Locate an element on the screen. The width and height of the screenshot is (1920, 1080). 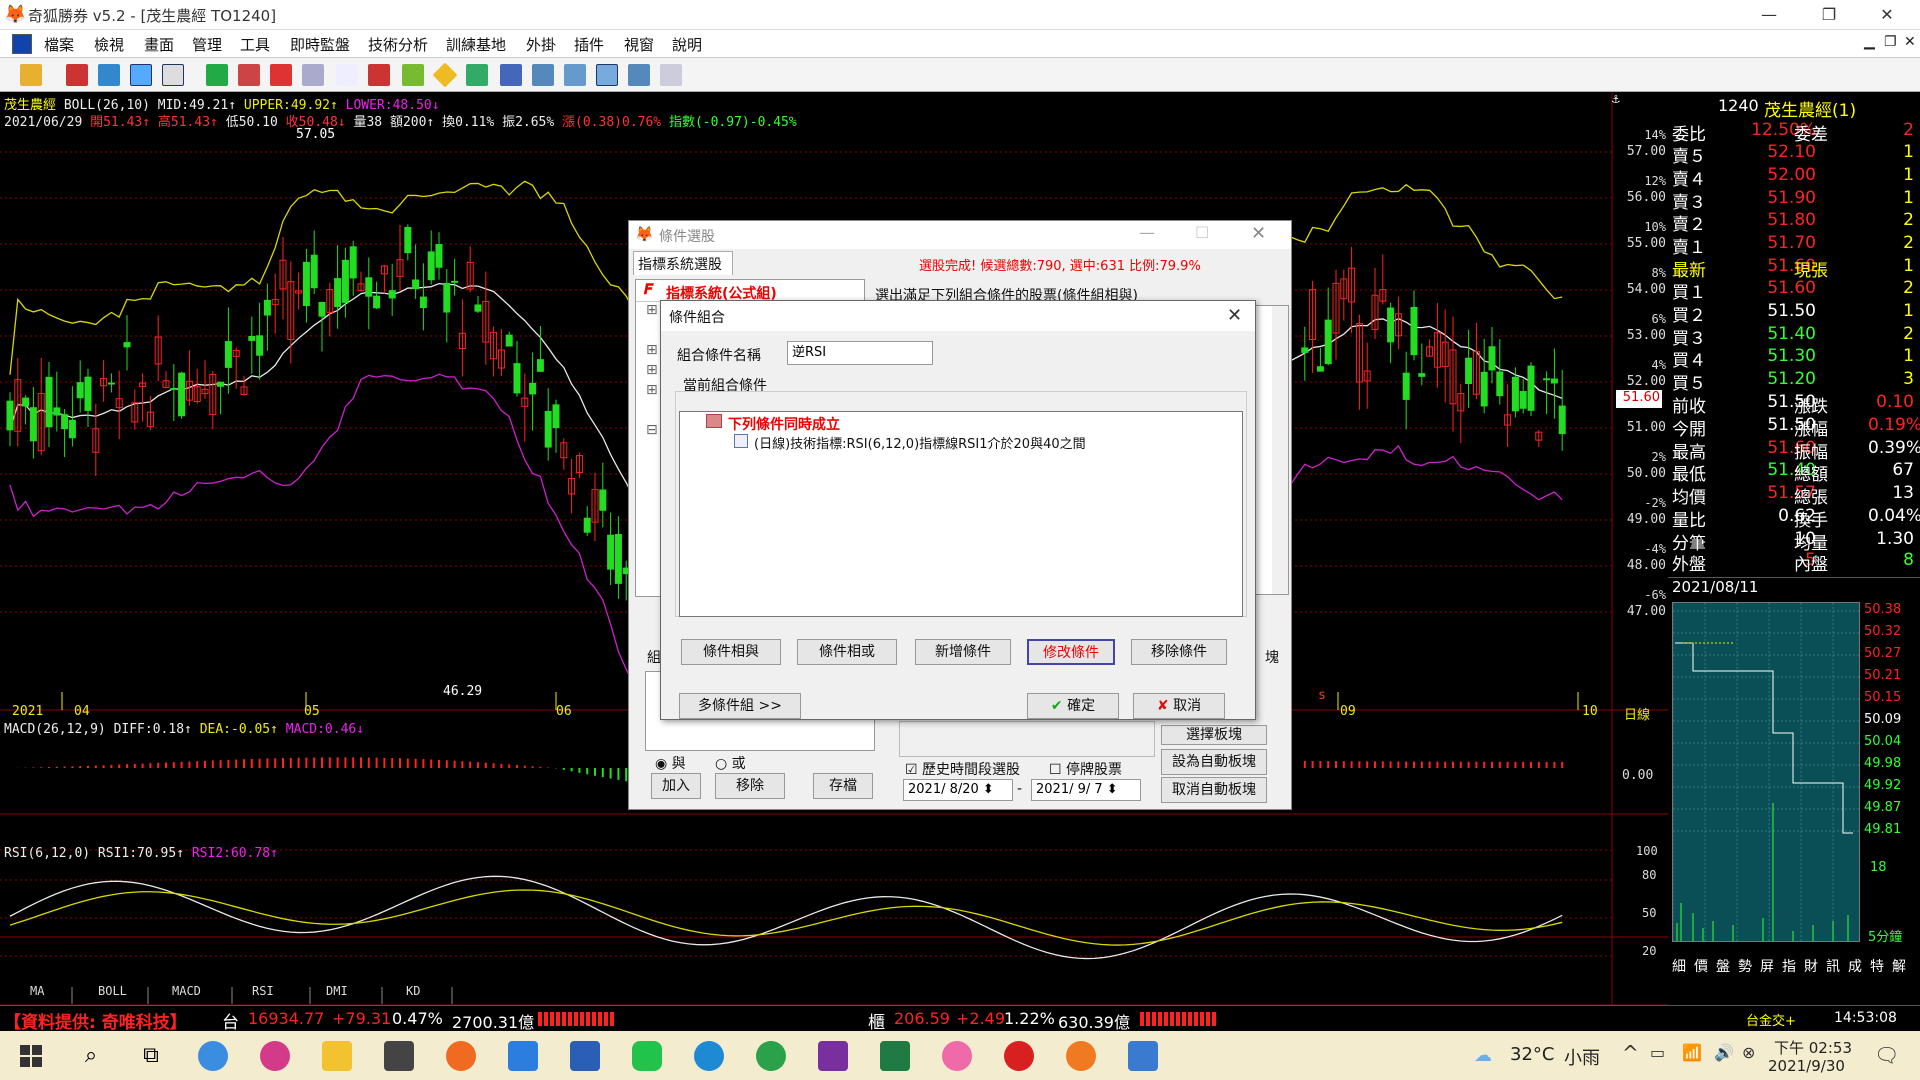
add-button: 加入 is located at coordinates (676, 786).